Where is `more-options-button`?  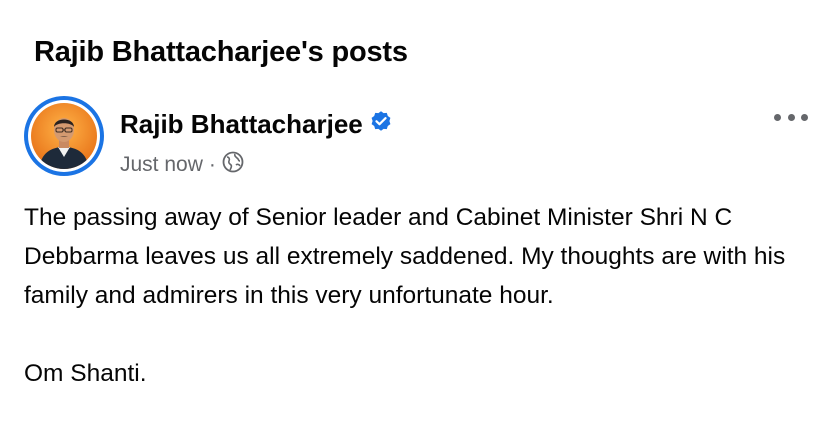 more-options-button is located at coordinates (791, 117).